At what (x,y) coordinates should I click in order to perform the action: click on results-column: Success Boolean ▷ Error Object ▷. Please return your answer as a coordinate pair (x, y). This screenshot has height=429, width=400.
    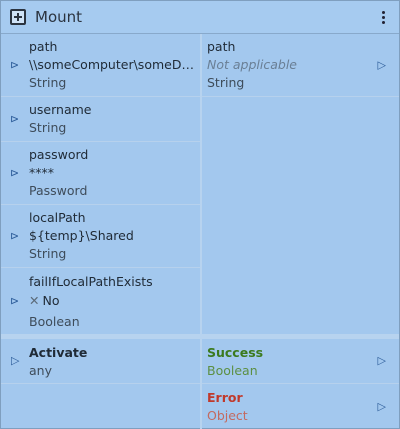
    Looking at the image, I should click on (300, 384).